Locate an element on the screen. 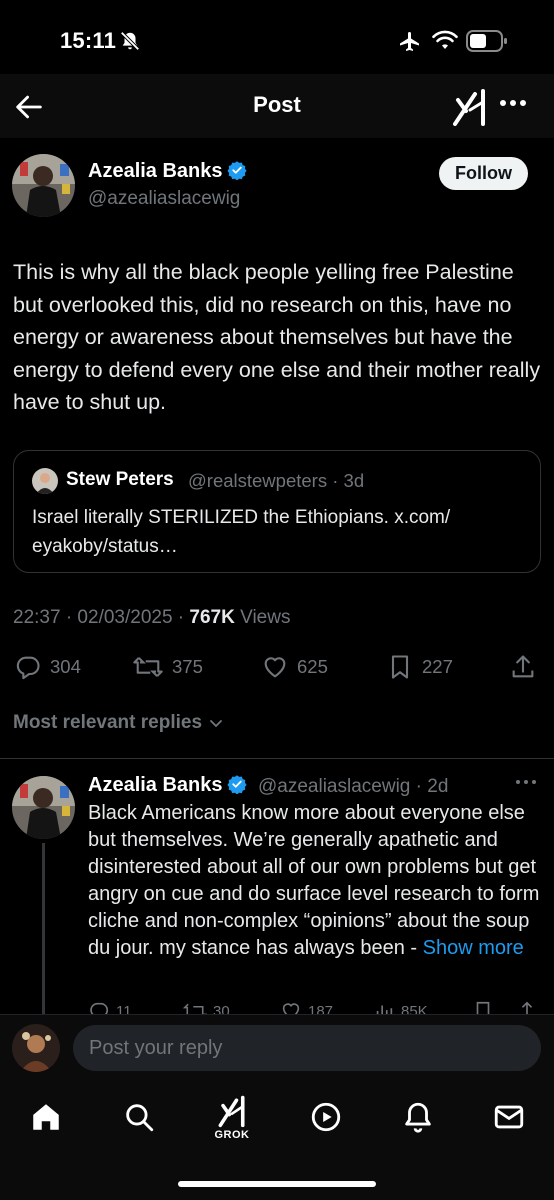 This screenshot has height=1200, width=554. home-icon is located at coordinates (46, 1117).